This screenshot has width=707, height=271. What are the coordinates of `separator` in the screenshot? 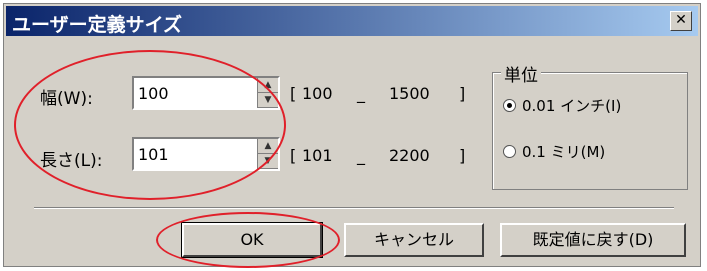 It's located at (354, 208).